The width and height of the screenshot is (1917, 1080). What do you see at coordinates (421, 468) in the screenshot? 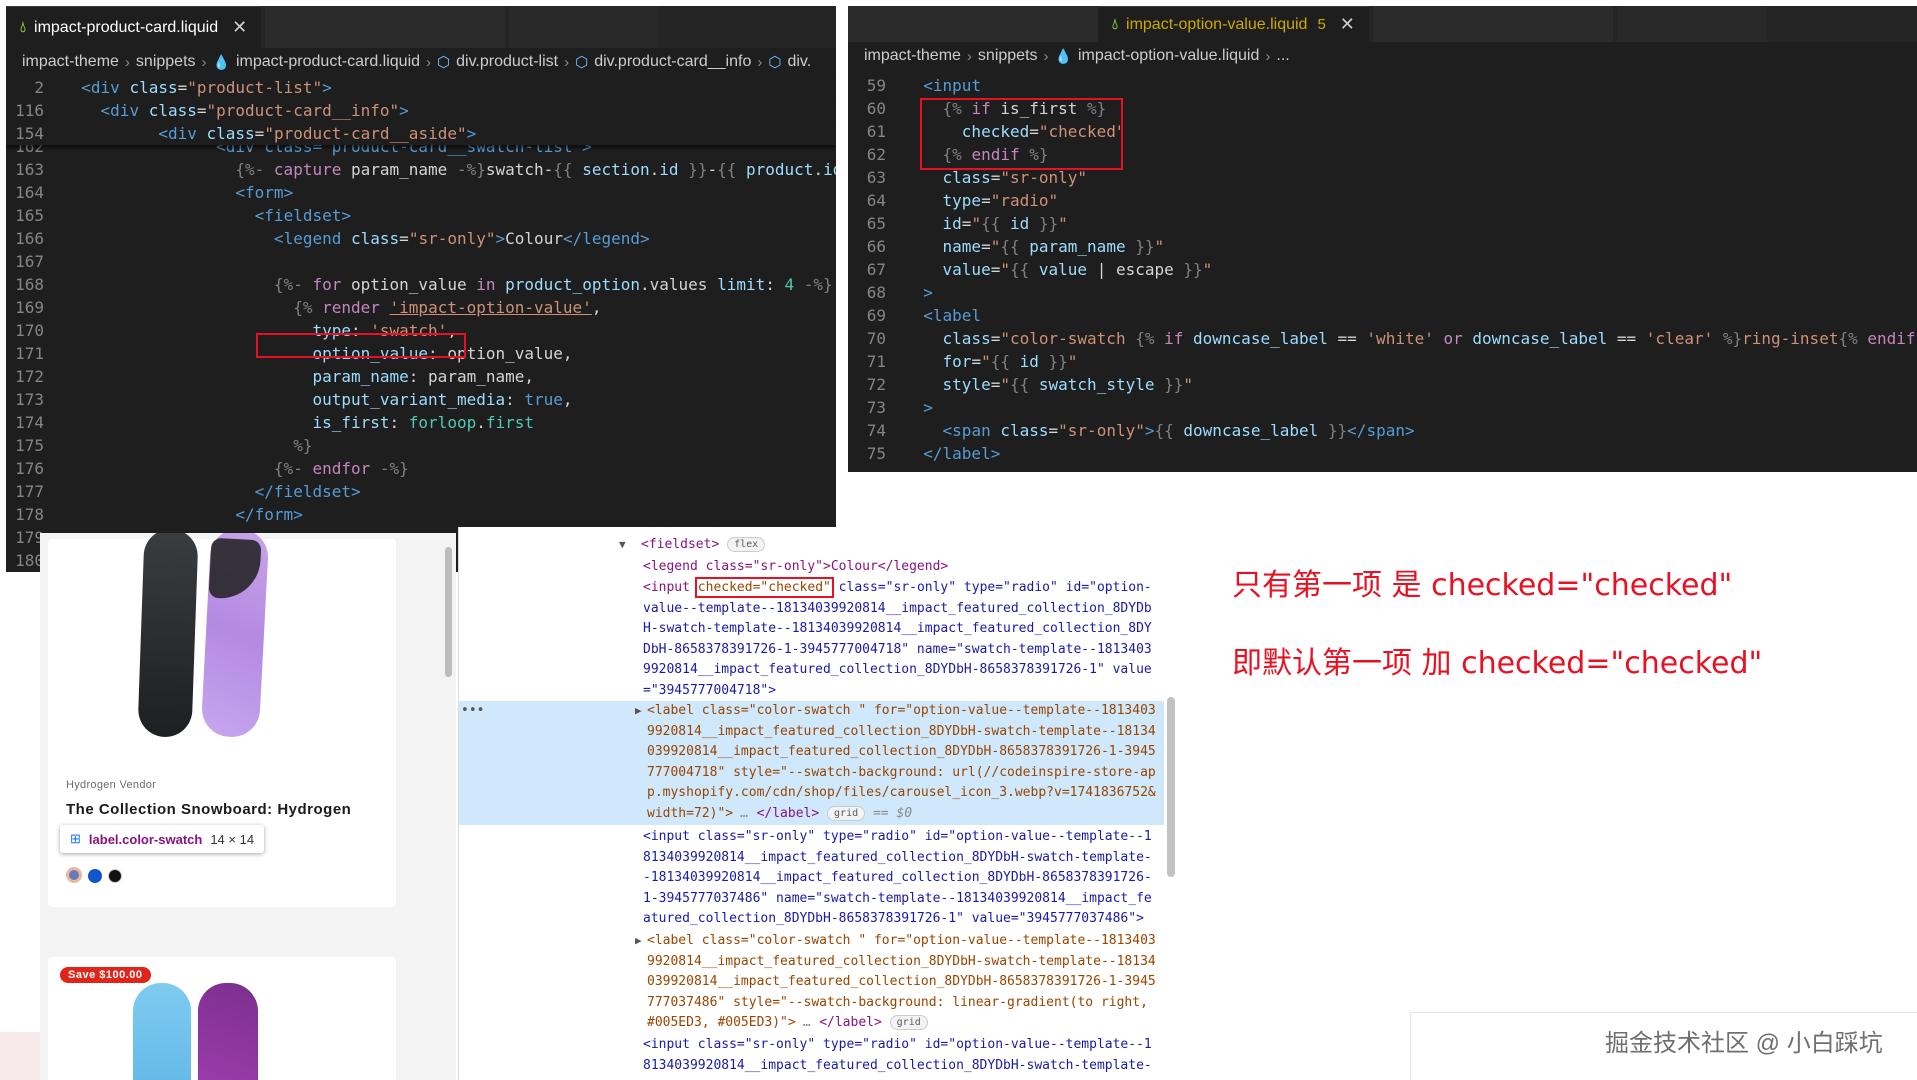
I see `code-line: 176 {%- endfor -%}` at bounding box center [421, 468].